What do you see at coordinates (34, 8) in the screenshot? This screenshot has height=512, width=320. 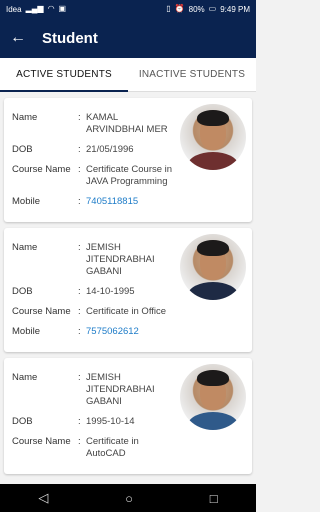 I see `signal-icon: ▂▄▆` at bounding box center [34, 8].